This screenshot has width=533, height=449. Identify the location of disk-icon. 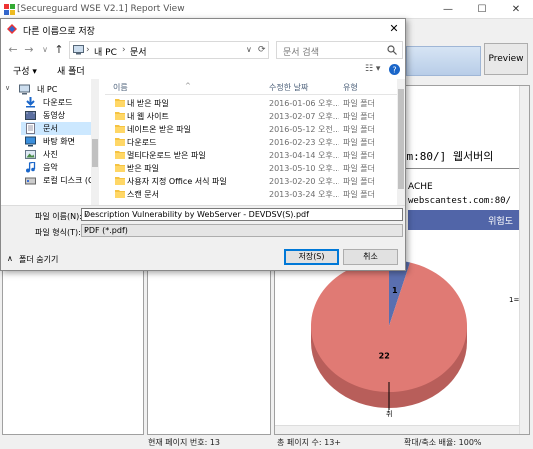
(30, 180).